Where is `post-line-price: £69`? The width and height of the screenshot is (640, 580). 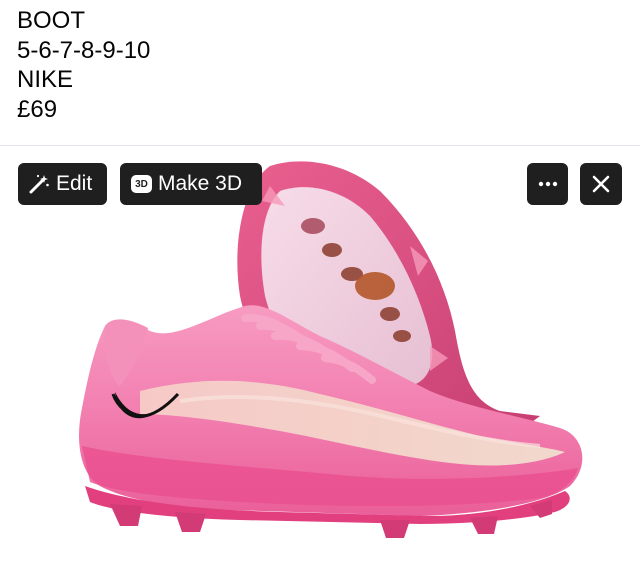 post-line-price: £69 is located at coordinates (37, 109).